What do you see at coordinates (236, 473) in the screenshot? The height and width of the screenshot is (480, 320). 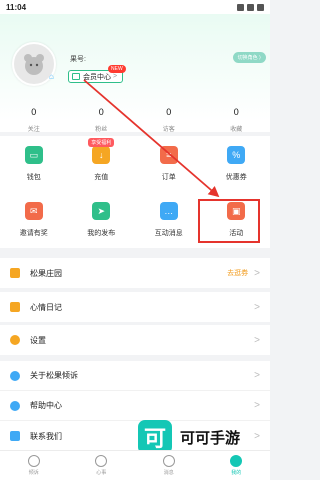 I see `tab-label: 我的` at bounding box center [236, 473].